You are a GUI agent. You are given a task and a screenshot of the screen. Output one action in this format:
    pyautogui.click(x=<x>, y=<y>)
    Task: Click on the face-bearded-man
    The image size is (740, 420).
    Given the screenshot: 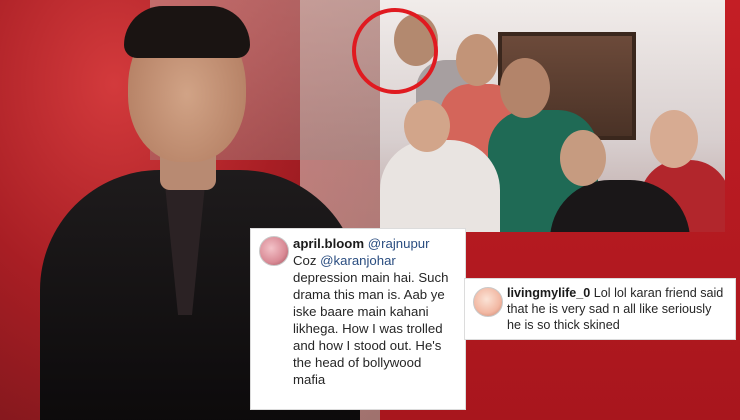 What is the action you would take?
    pyautogui.click(x=525, y=88)
    